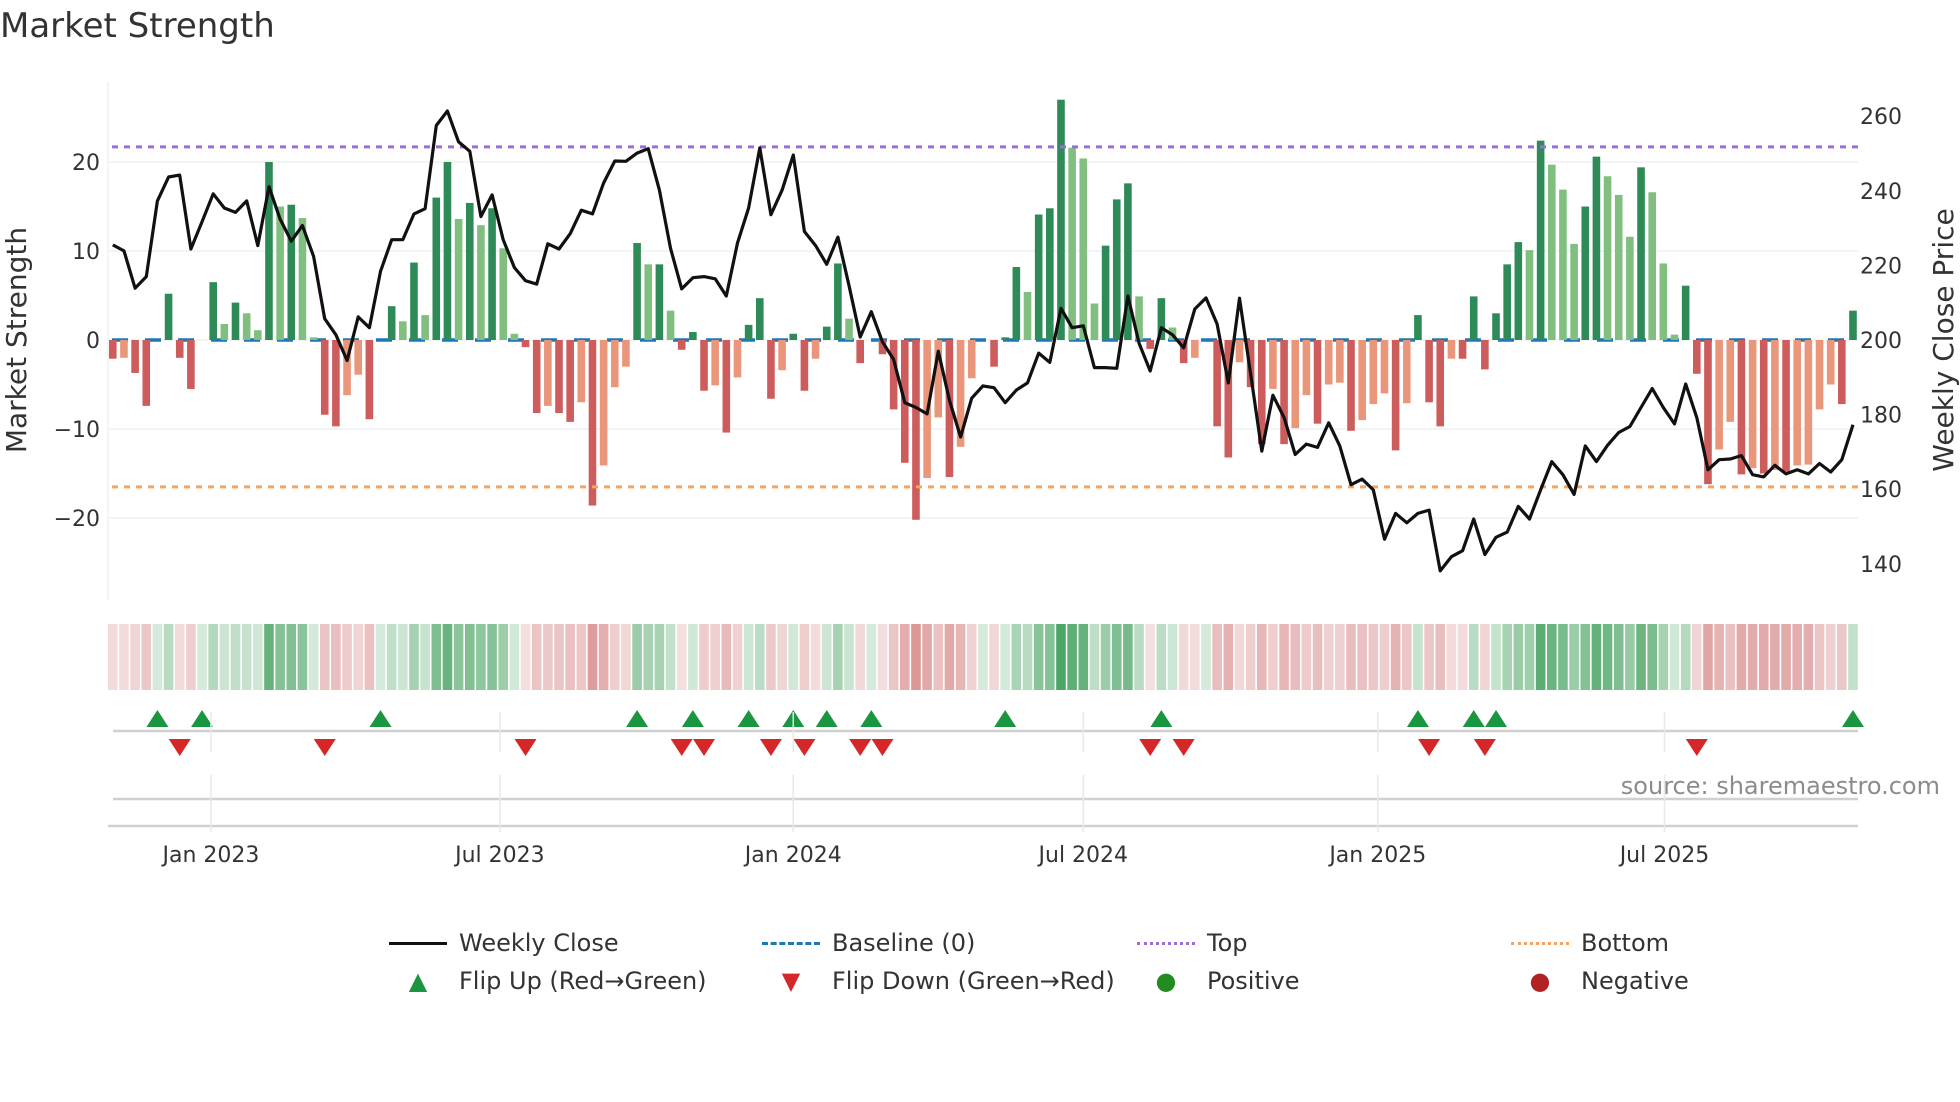  I want to click on strength-heat-strip, so click(983, 657).